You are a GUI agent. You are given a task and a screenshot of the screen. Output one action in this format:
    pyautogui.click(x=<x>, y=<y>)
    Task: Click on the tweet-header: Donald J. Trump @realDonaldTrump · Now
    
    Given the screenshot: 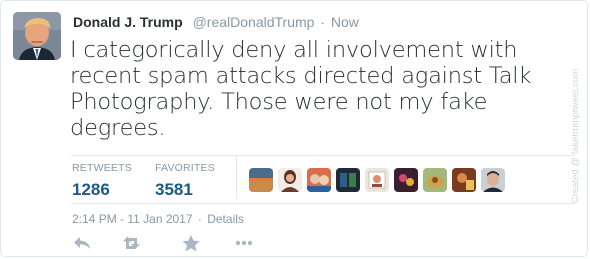 What is the action you would take?
    pyautogui.click(x=216, y=22)
    